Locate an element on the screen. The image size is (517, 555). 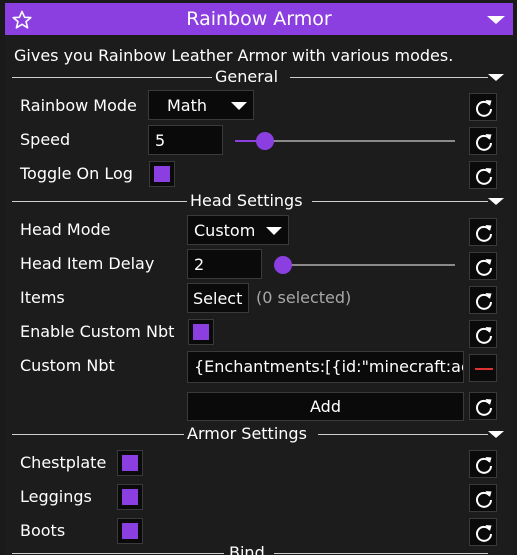
head-mode-reset-button is located at coordinates (483, 232).